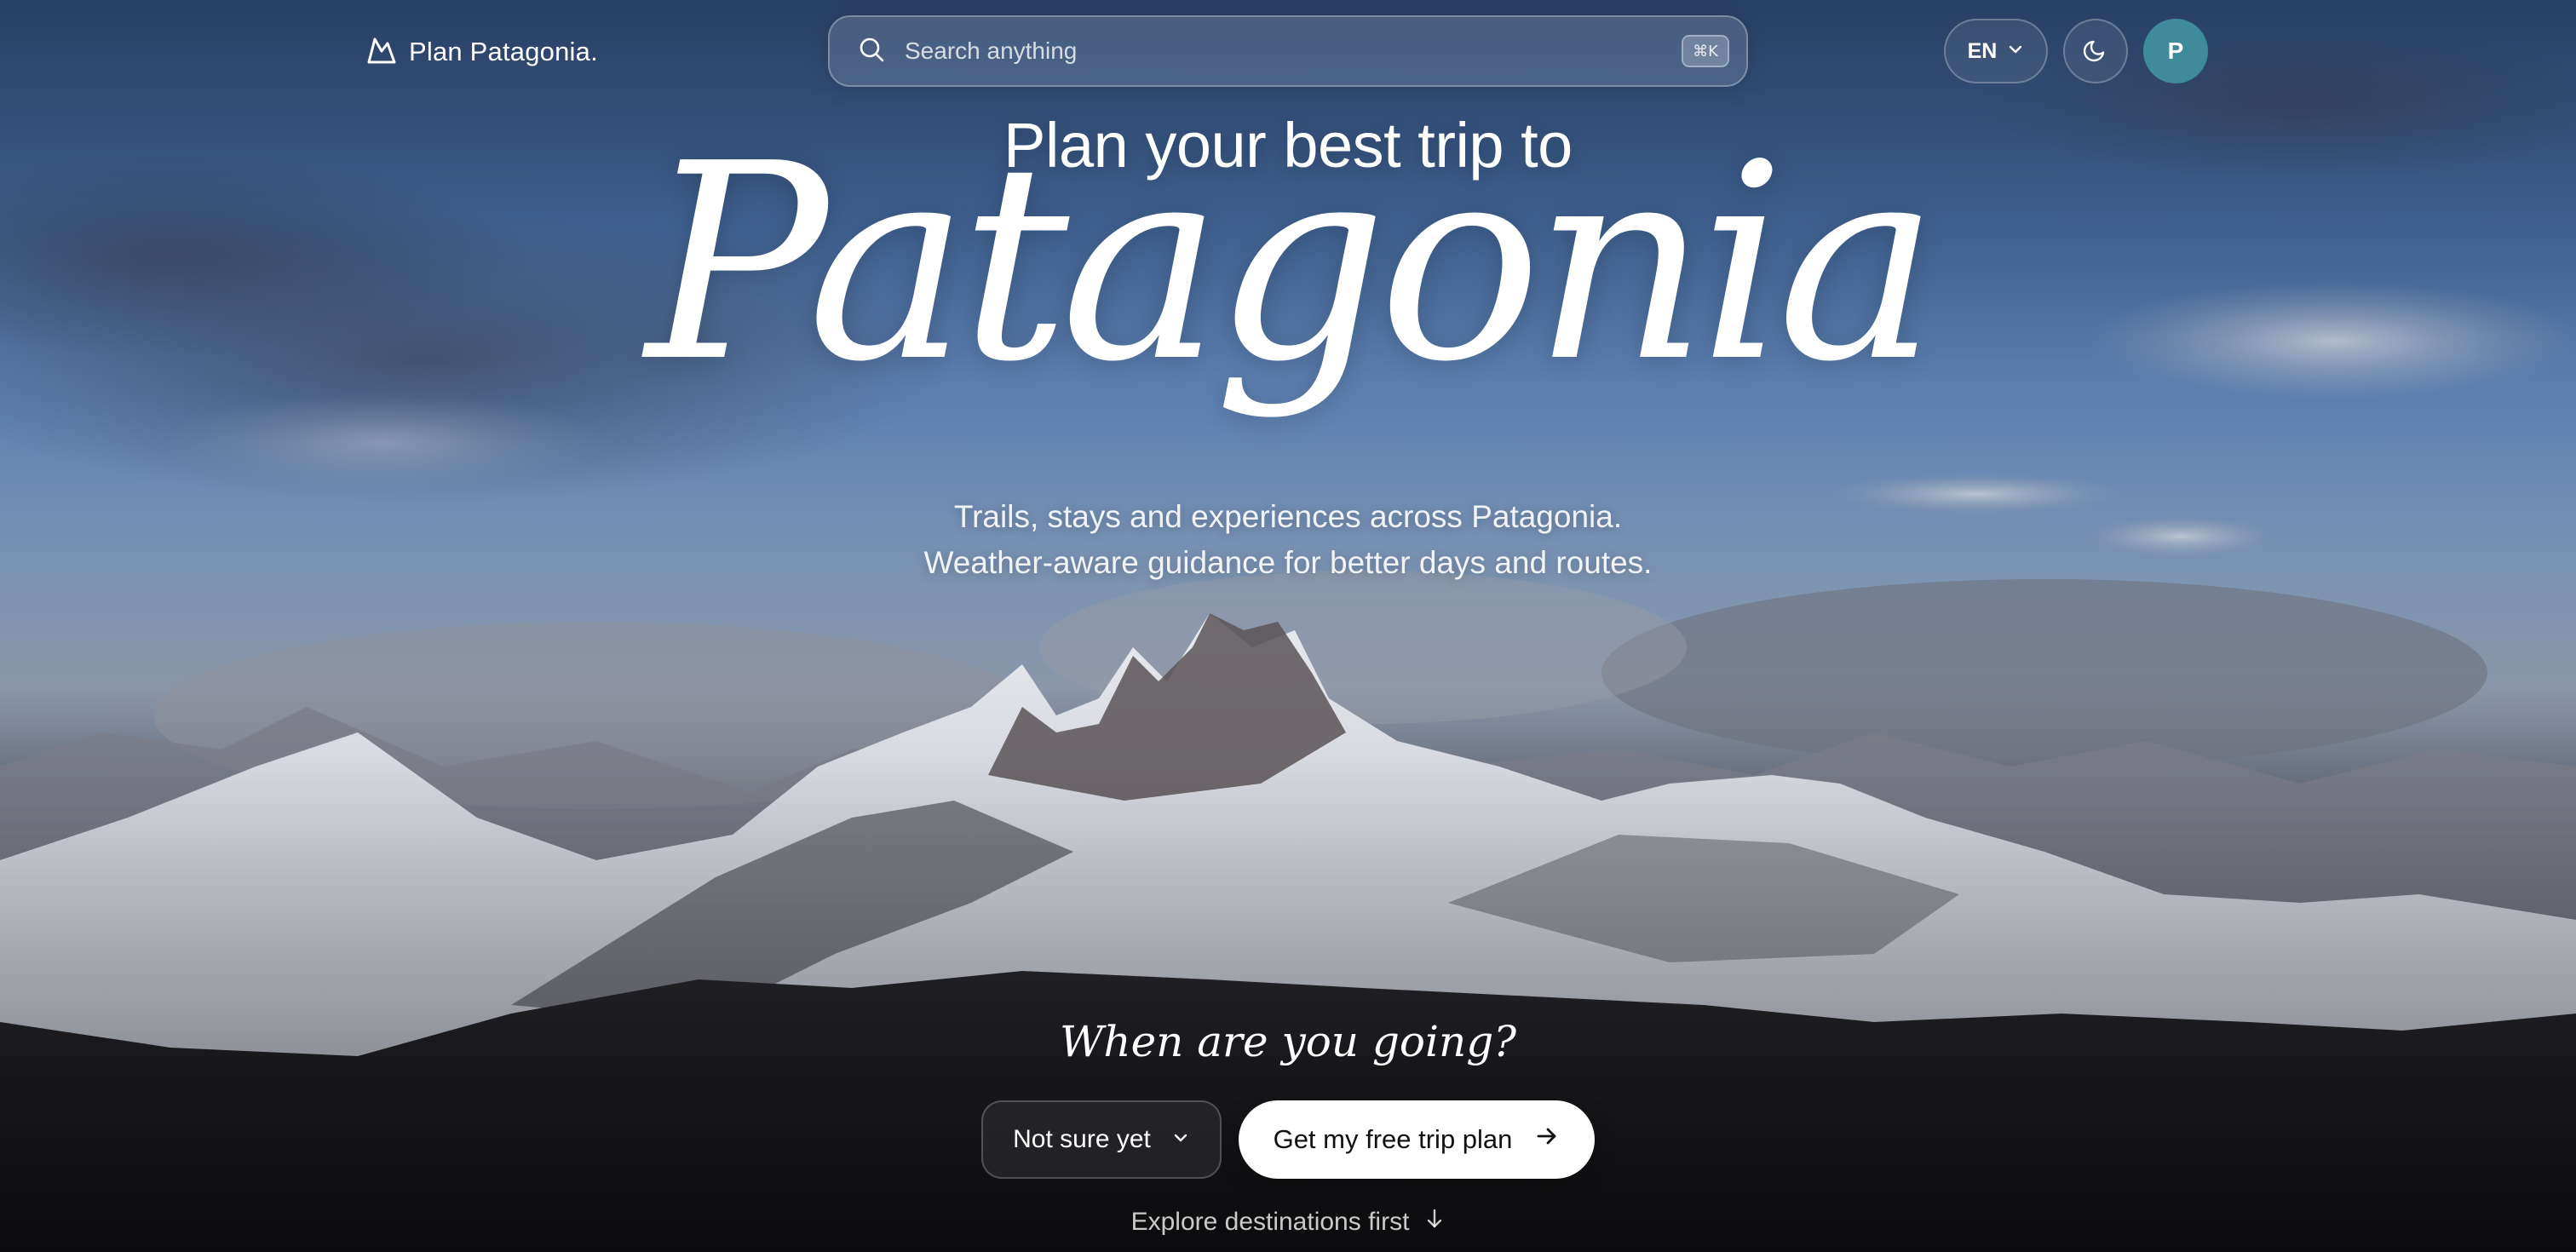  I want to click on search-input, so click(1293, 51).